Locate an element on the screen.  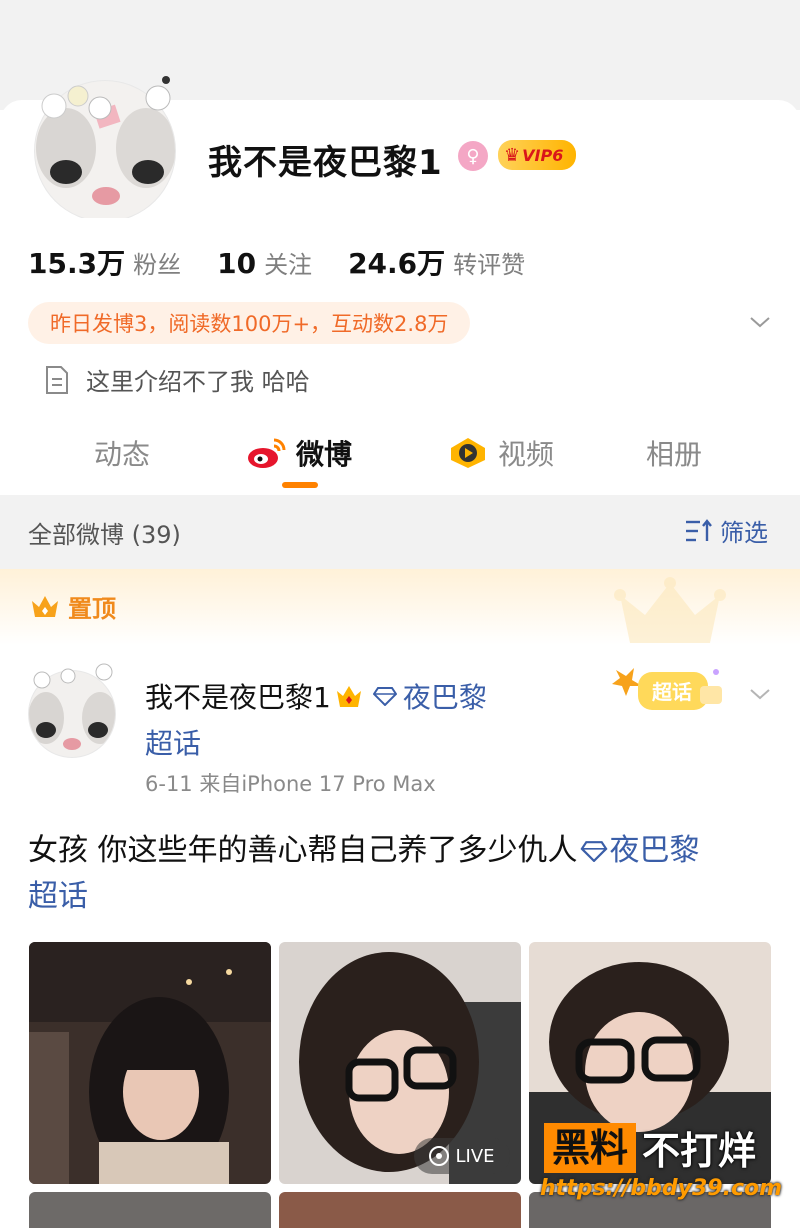
live-photo-badge: LIVE is located at coordinates (462, 1156).